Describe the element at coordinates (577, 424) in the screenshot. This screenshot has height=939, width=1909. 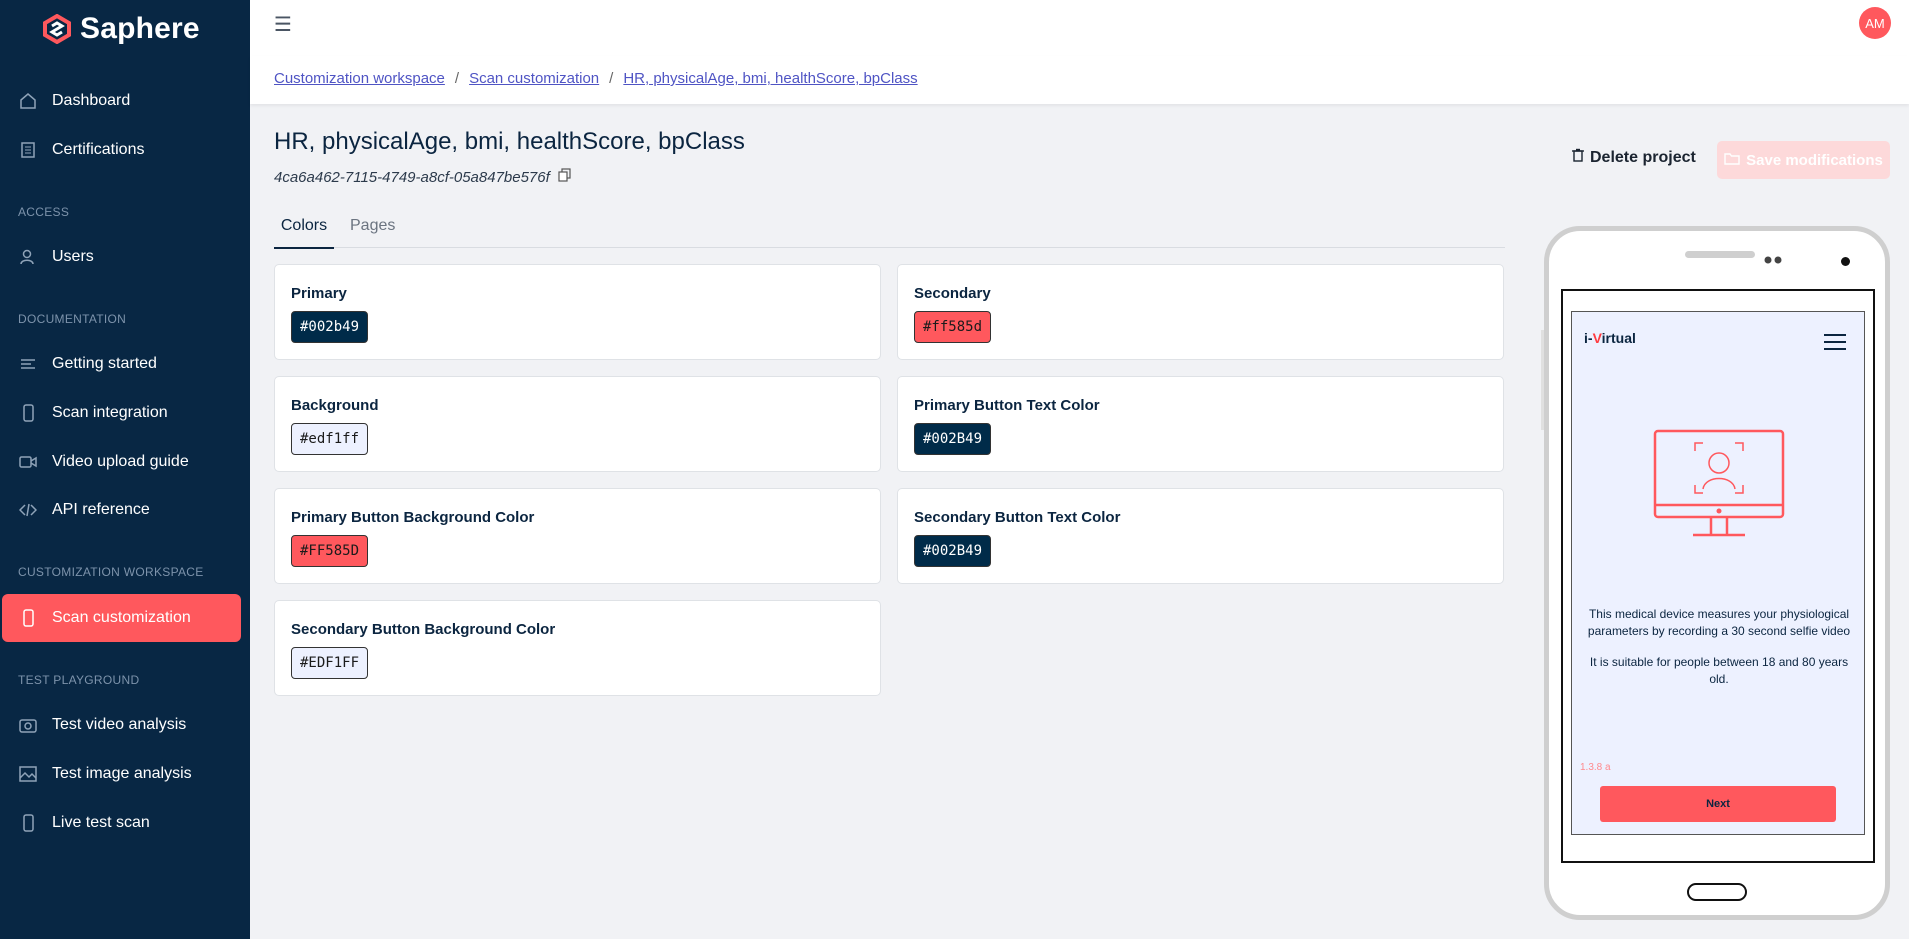
I see `color-card-background: Background #edf1ff` at that location.